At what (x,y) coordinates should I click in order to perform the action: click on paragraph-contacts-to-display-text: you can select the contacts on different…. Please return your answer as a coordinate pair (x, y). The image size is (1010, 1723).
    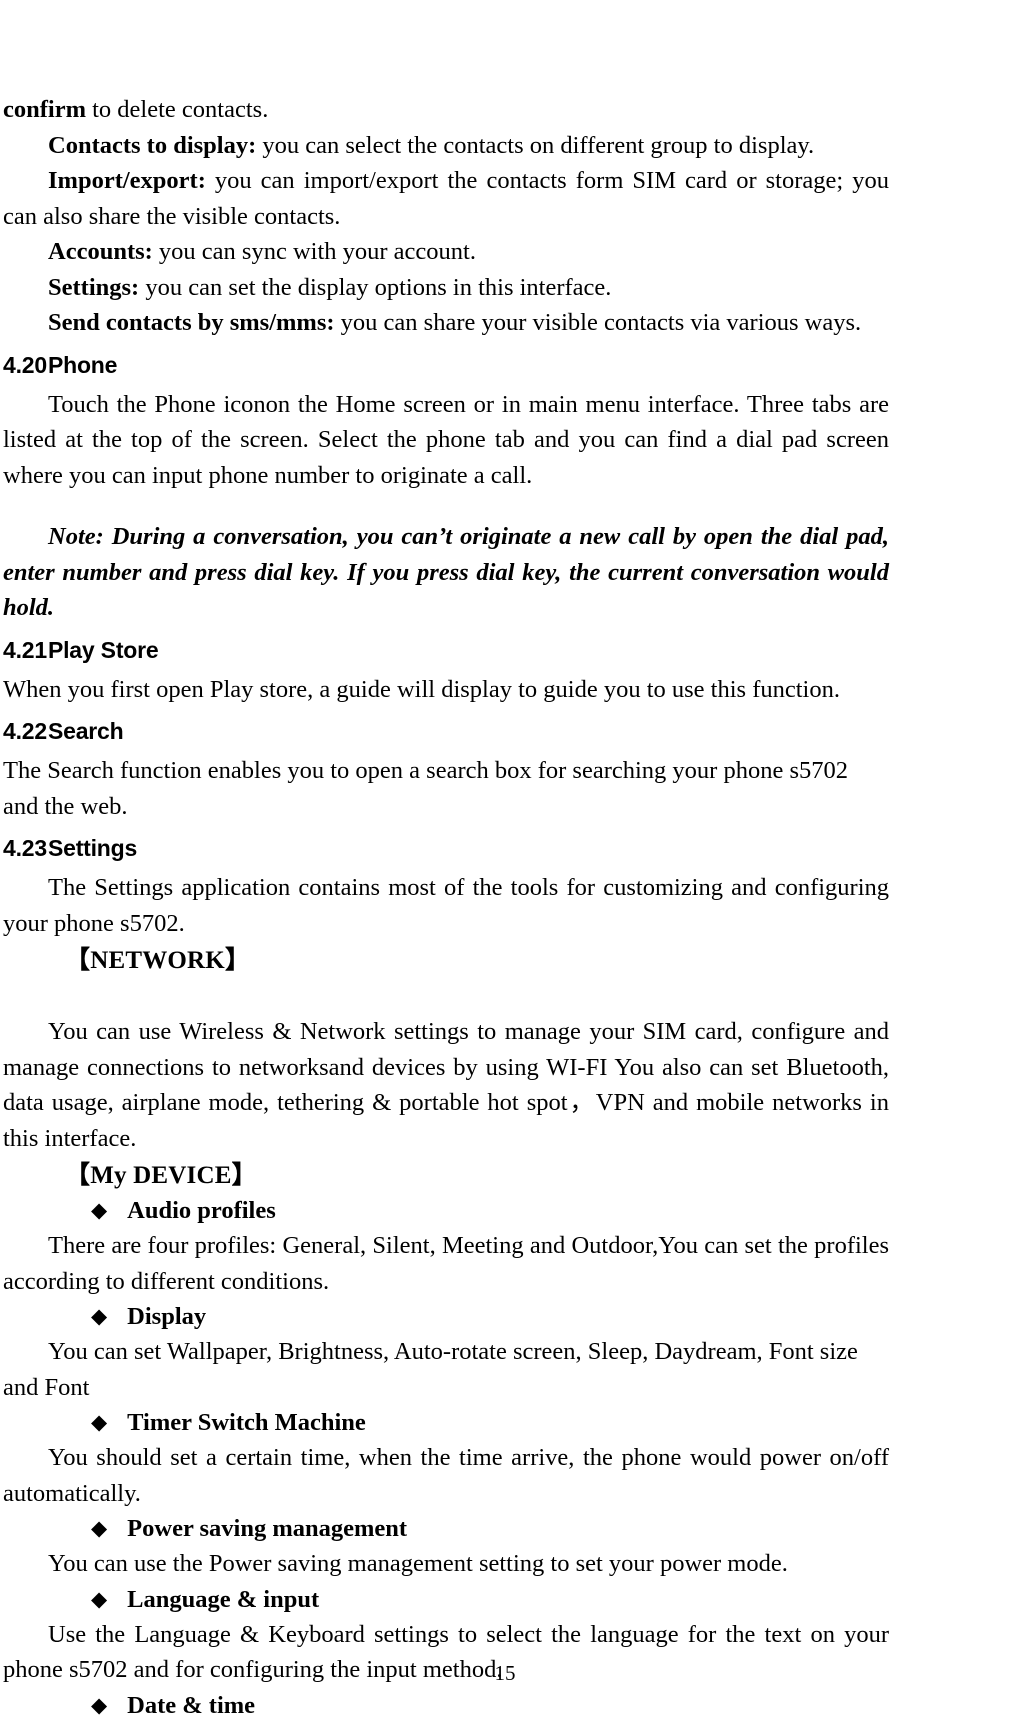
    Looking at the image, I should click on (535, 145).